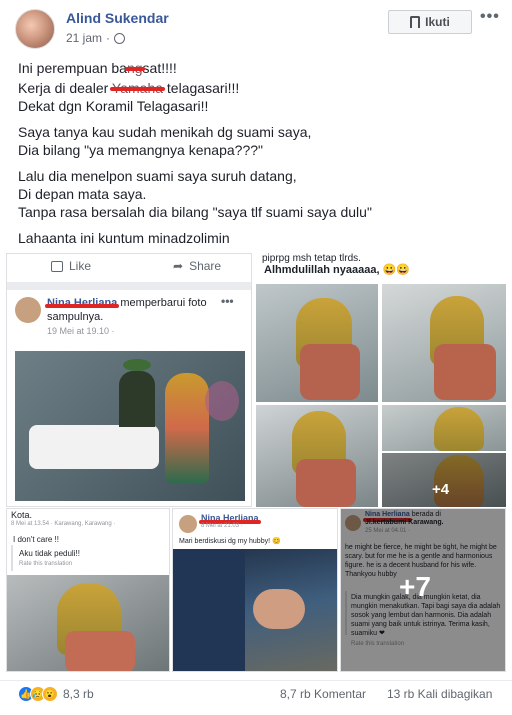 The image size is (512, 715). I want to click on share-icon: ➦, so click(178, 266).